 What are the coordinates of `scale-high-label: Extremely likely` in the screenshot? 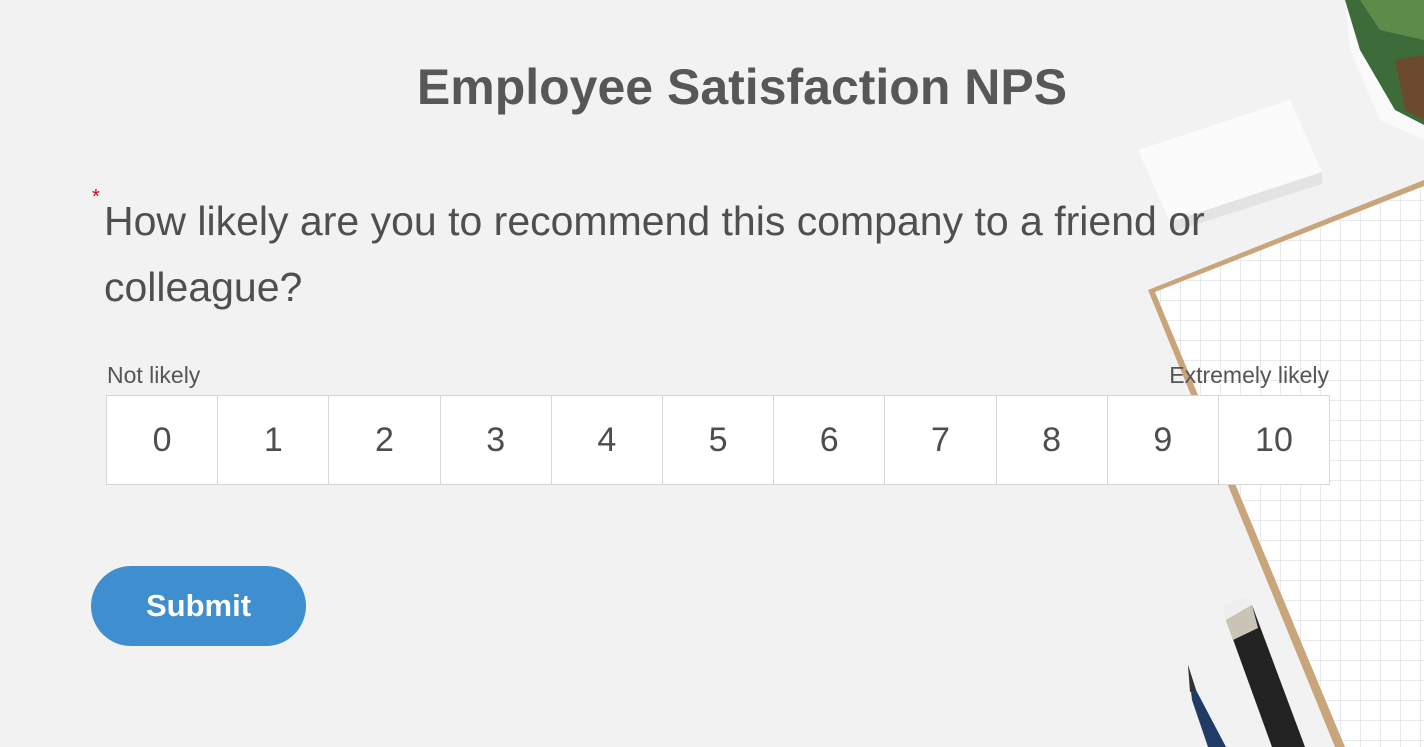 It's located at (1249, 375).